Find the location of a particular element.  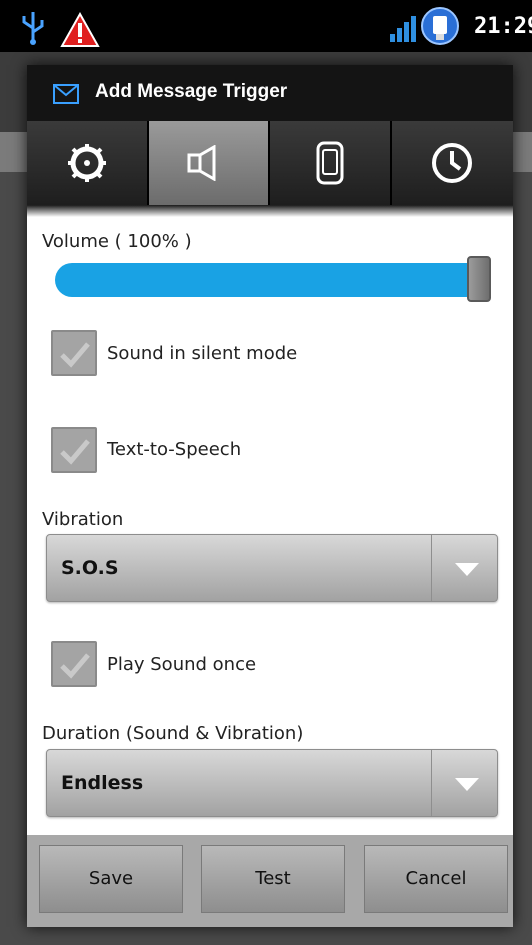

tab-bar is located at coordinates (270, 163).